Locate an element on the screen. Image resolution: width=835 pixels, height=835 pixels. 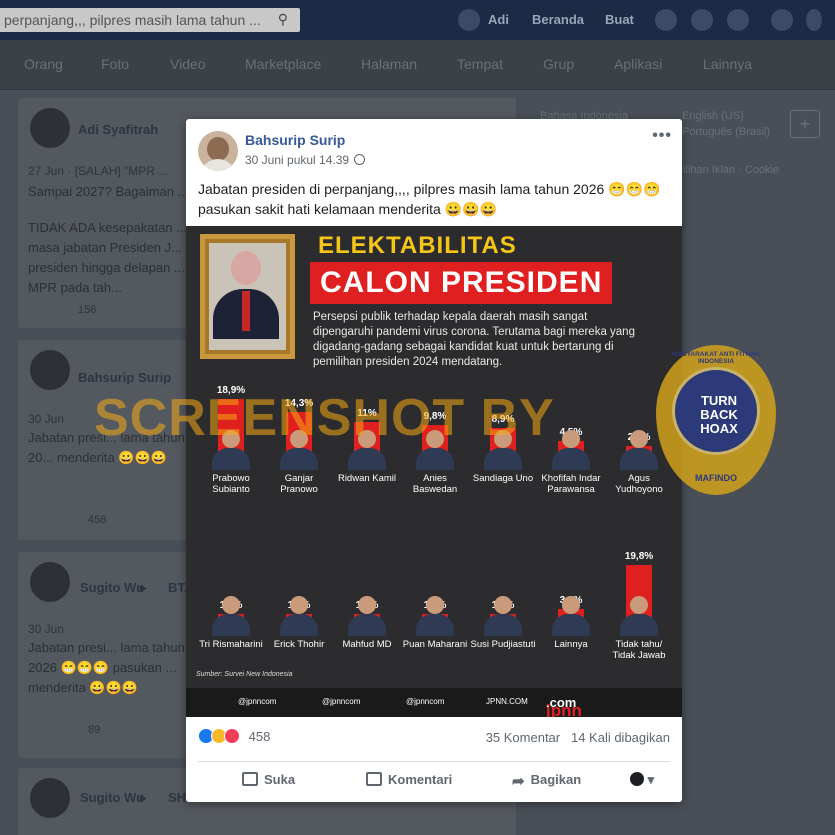
instagram-handle: @jpnncom is located at coordinates (257, 701).